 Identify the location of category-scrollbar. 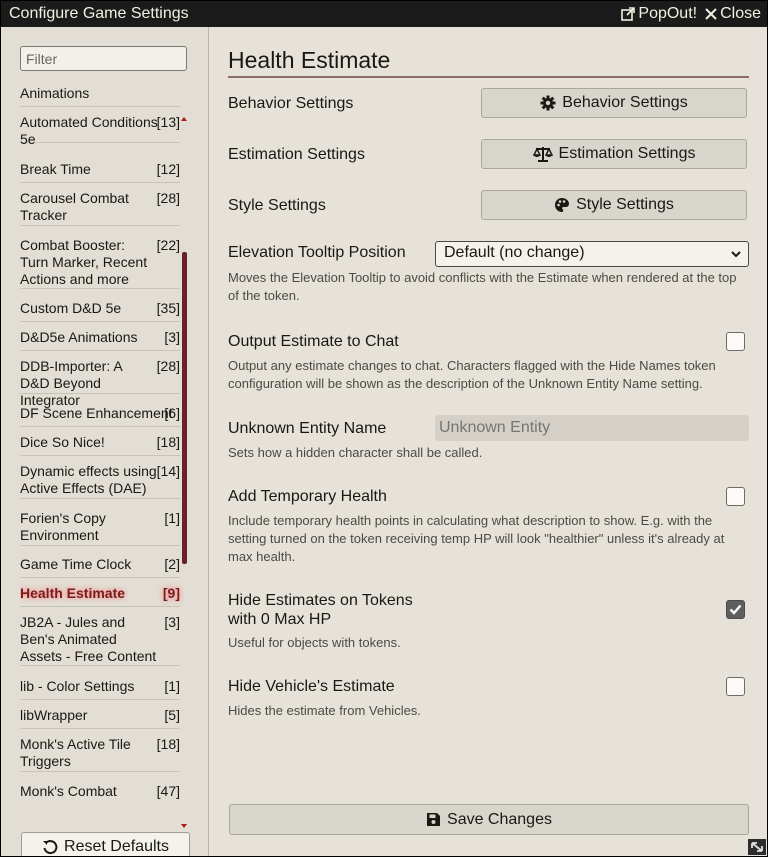
(184, 408).